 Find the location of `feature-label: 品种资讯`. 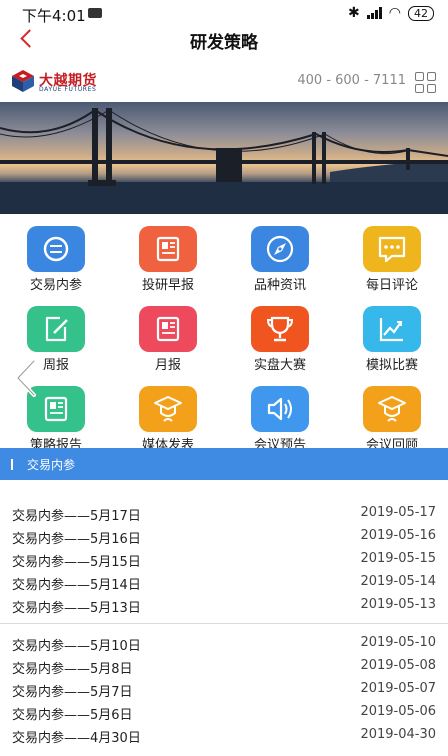

feature-label: 品种资讯 is located at coordinates (279, 285).